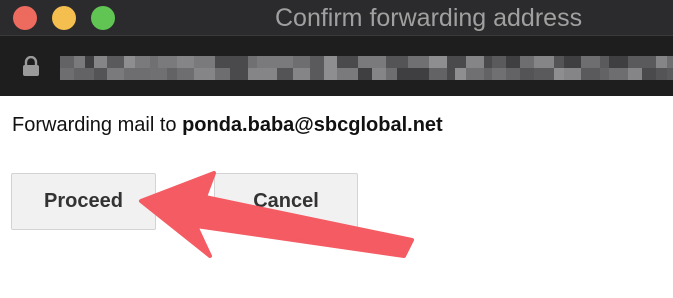 The width and height of the screenshot is (673, 298). I want to click on forwarding-email: ponda.baba@sbcglobal.net, so click(312, 125).